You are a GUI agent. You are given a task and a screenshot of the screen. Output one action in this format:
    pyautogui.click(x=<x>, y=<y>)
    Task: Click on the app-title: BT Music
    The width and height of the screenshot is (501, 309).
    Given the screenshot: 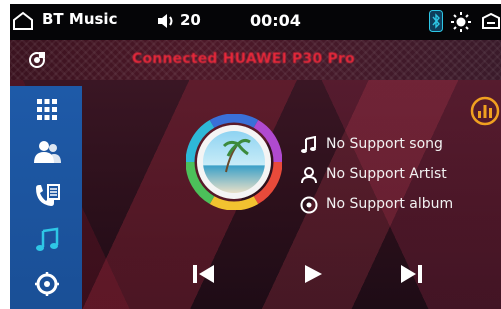 What is the action you would take?
    pyautogui.click(x=80, y=19)
    